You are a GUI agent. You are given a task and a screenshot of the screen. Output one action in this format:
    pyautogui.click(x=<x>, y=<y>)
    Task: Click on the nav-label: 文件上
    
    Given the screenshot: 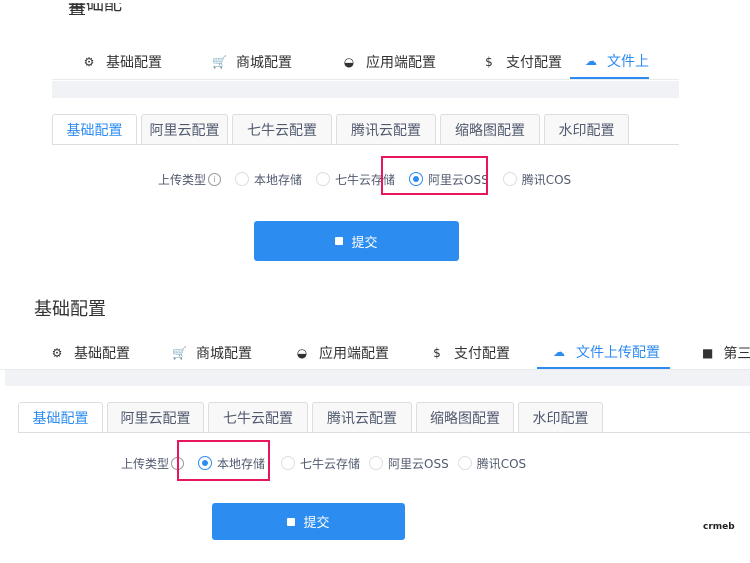 What is the action you would take?
    pyautogui.click(x=628, y=62)
    